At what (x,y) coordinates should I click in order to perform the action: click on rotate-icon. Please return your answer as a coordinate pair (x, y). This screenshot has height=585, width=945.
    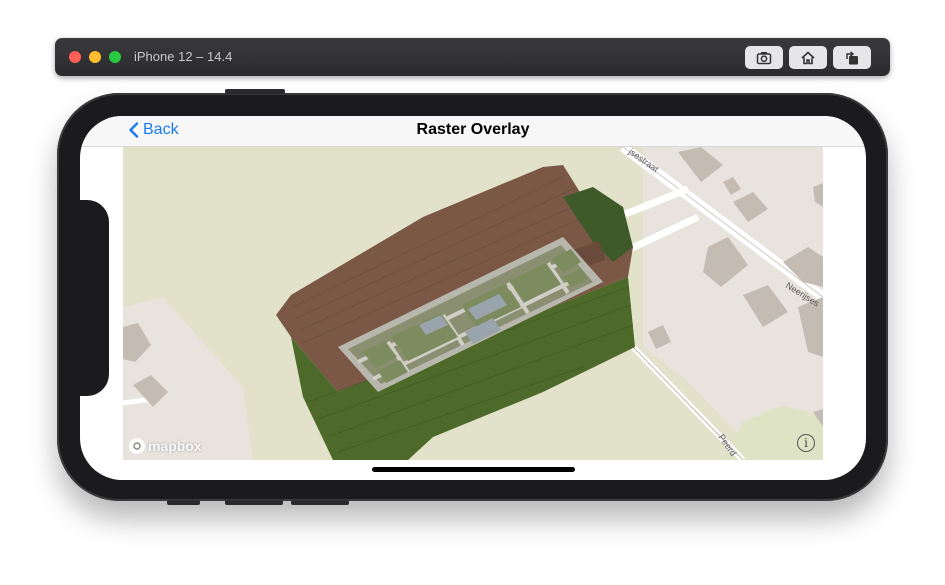
    Looking at the image, I should click on (852, 57).